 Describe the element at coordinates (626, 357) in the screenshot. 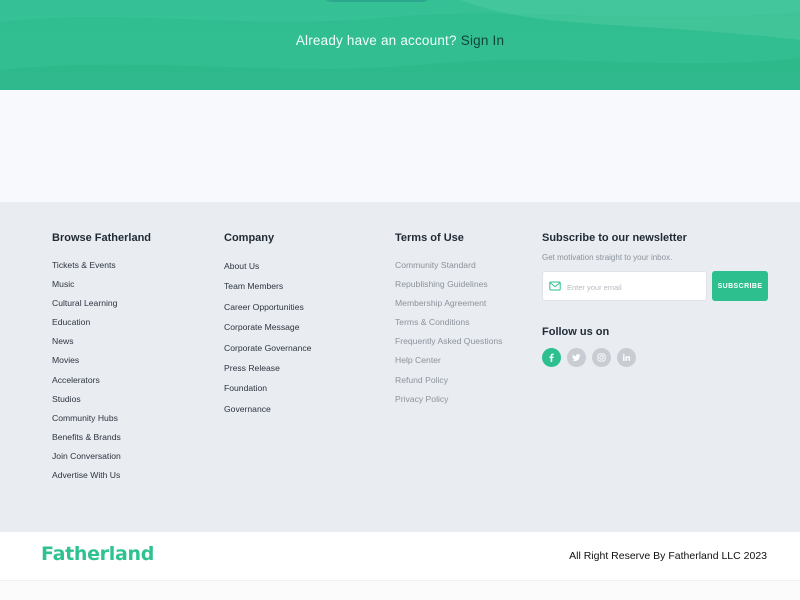

I see `linkedin-icon` at that location.